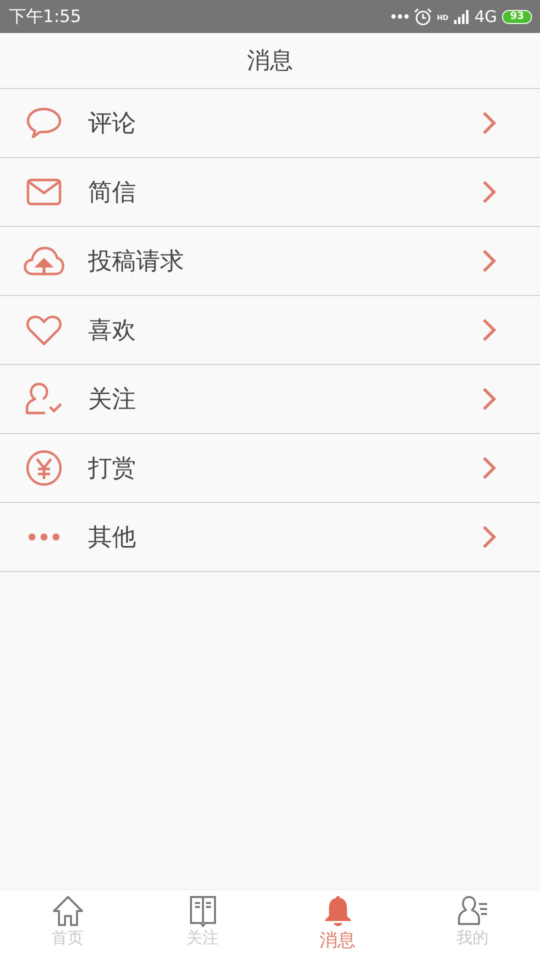 This screenshot has height=960, width=540. What do you see at coordinates (270, 192) in the screenshot?
I see `message-category-item: 简信` at bounding box center [270, 192].